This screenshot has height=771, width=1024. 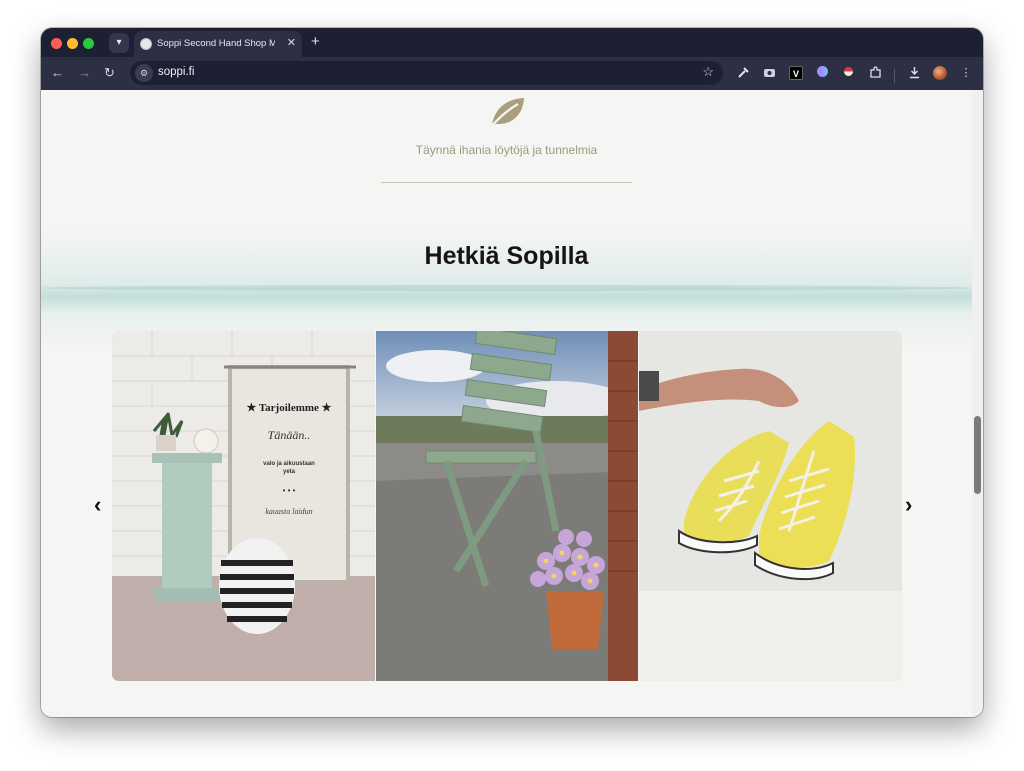 I want to click on carousel-slide-garden-chairs, so click(x=507, y=506).